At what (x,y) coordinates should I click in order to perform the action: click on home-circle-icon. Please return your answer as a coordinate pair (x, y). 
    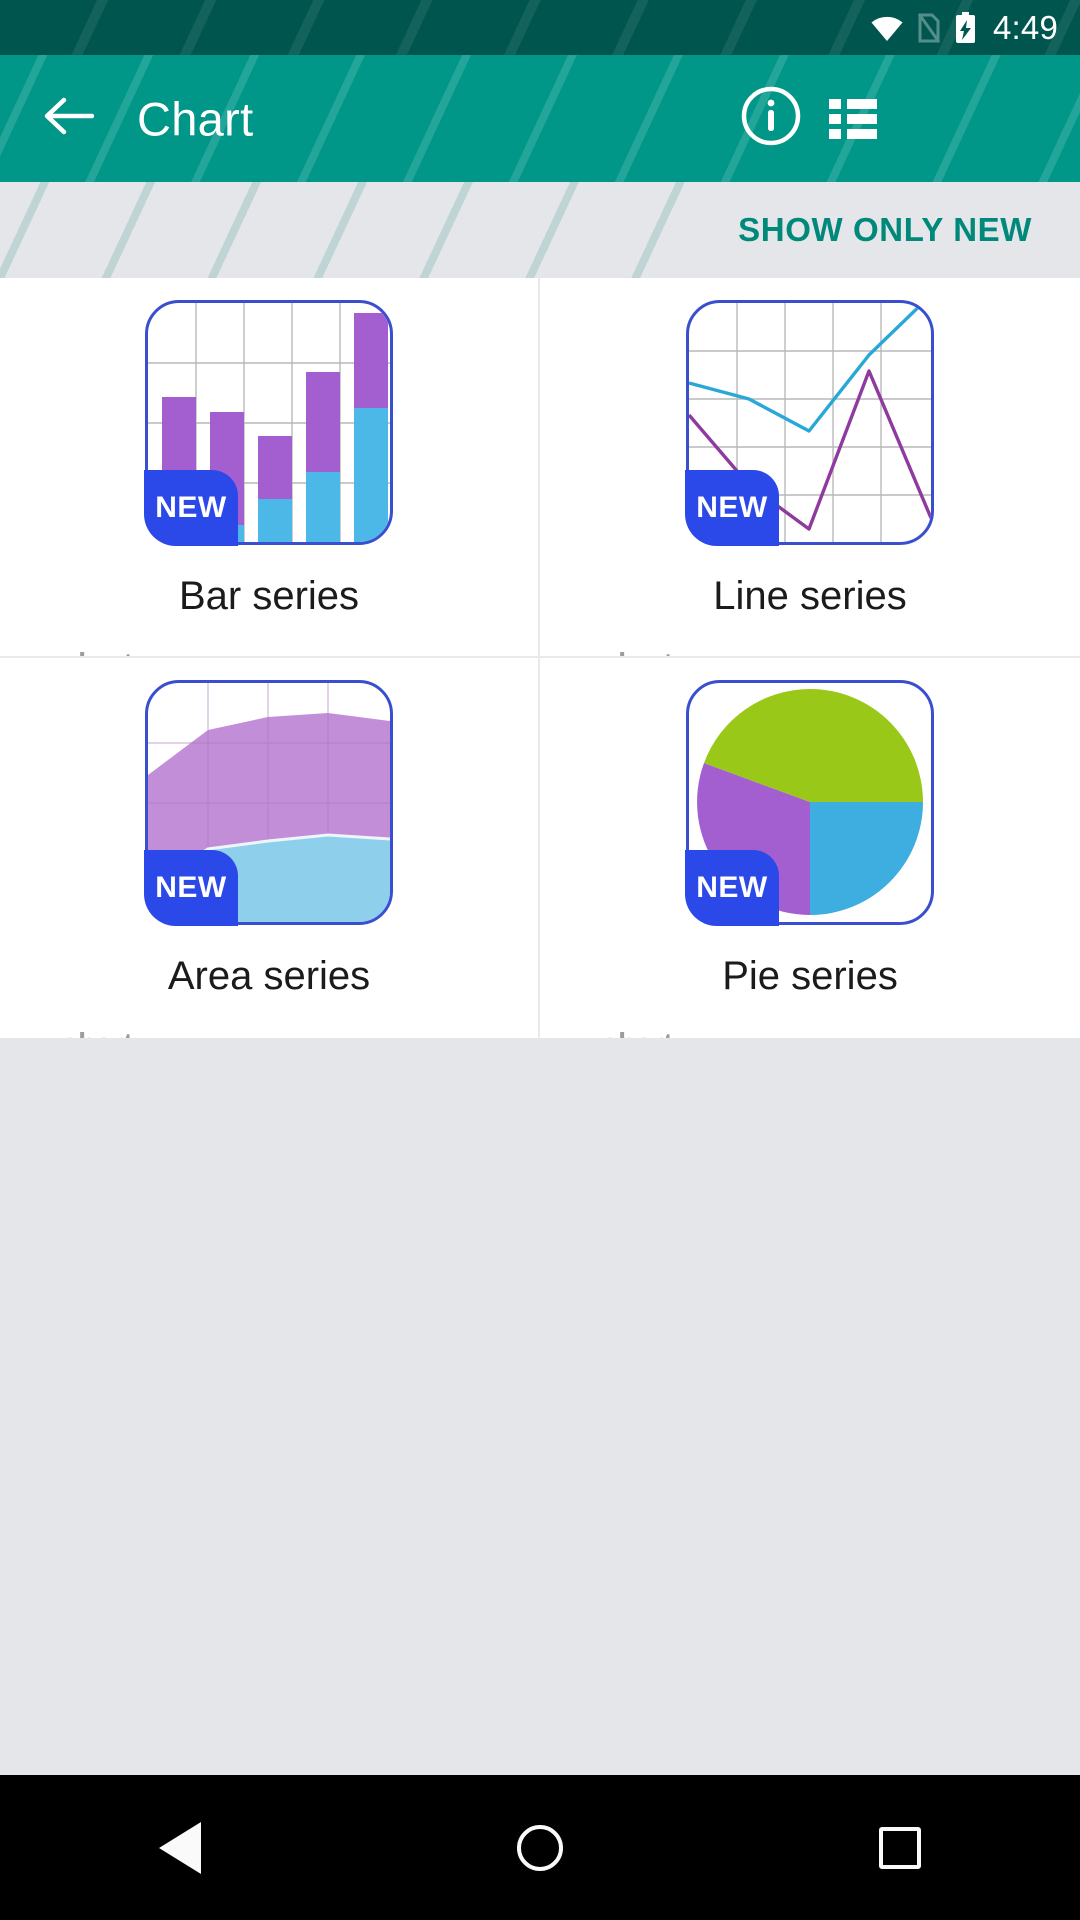
    Looking at the image, I should click on (540, 1847).